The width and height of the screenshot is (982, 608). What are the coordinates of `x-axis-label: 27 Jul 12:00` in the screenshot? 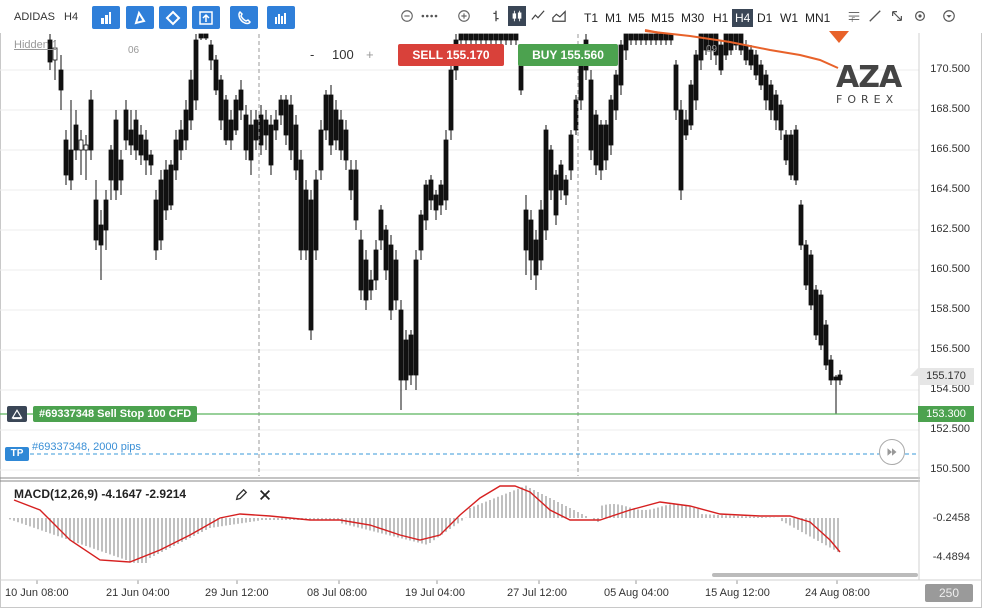 It's located at (537, 593).